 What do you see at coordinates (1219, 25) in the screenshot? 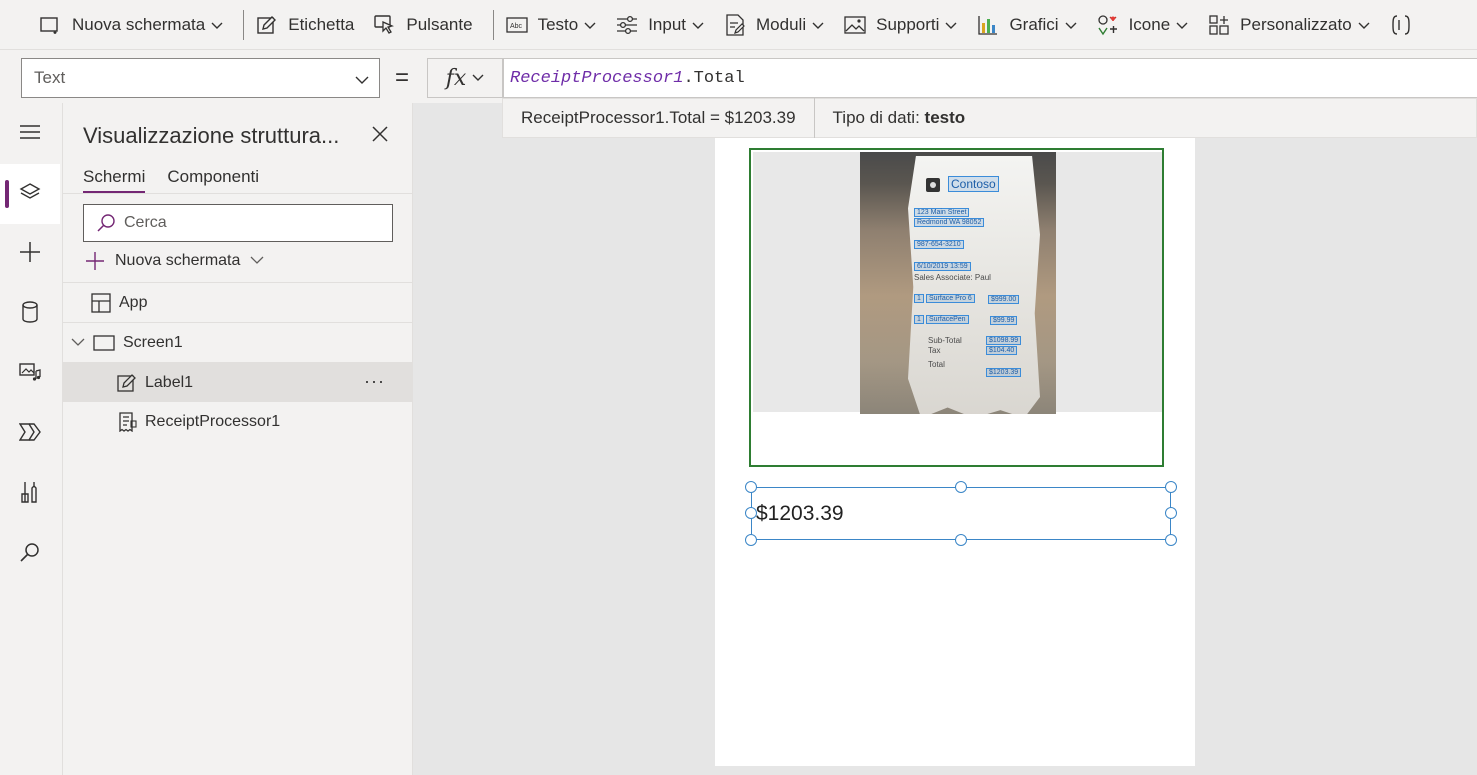
I see `custom-icon` at bounding box center [1219, 25].